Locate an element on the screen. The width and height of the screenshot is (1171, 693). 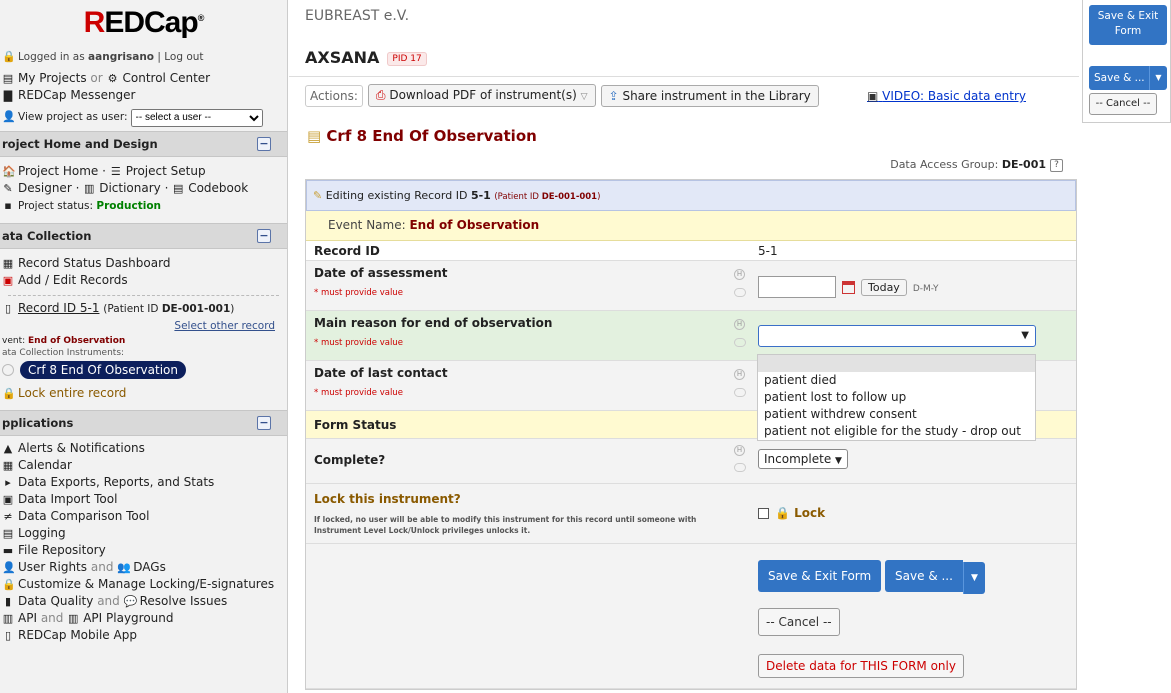
share-library-button: ⇪ Share instrument in the Library is located at coordinates (709, 95).